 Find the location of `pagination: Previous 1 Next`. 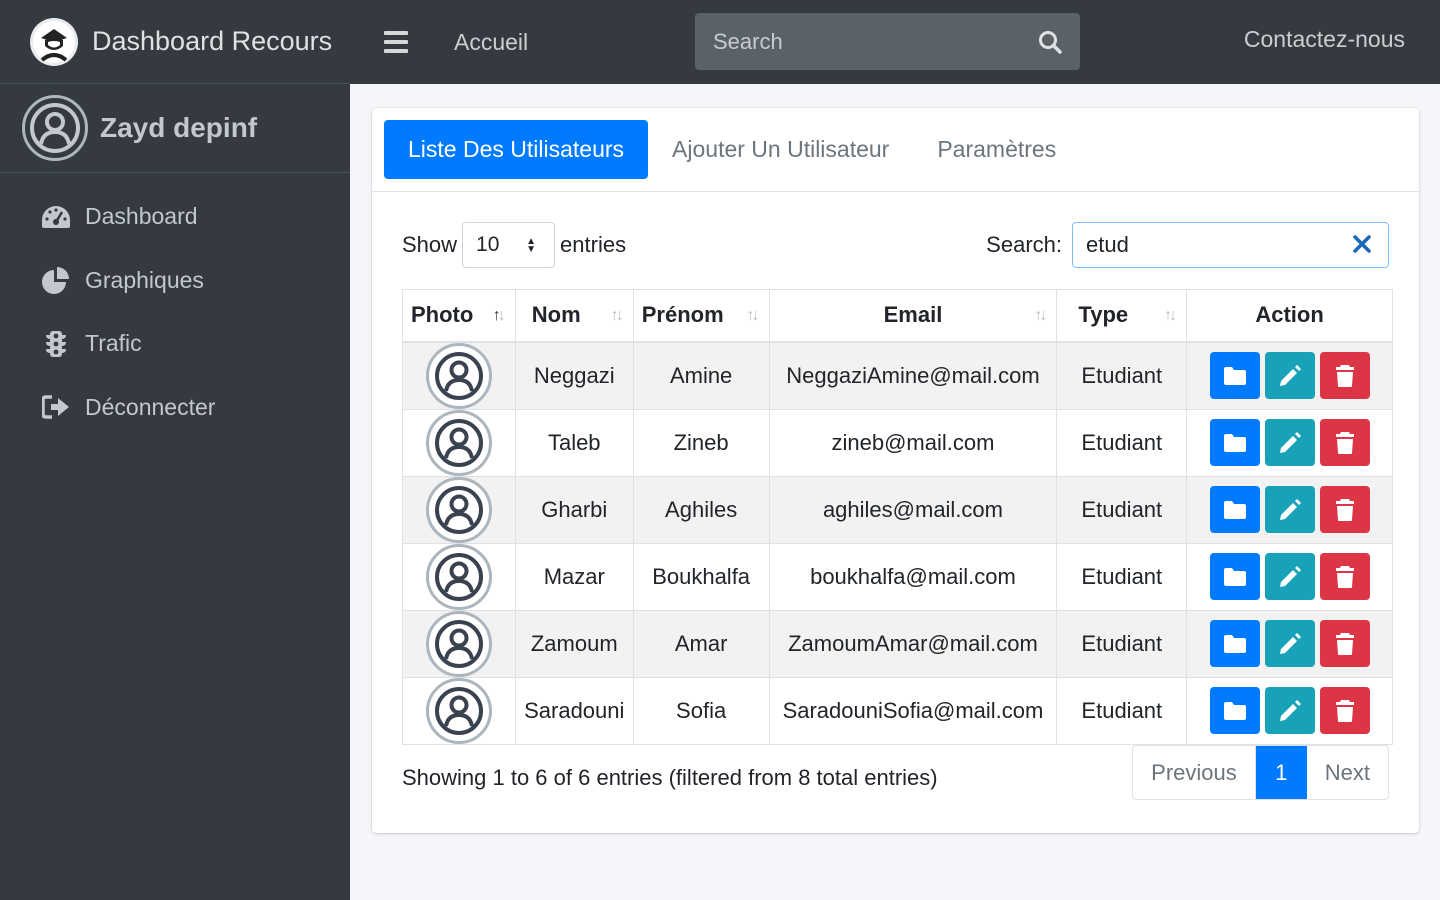

pagination: Previous 1 Next is located at coordinates (1260, 772).